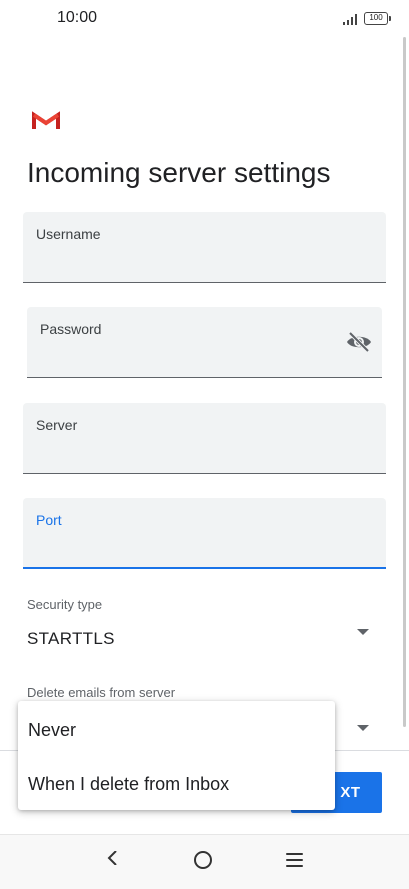  I want to click on next-button-label: XT, so click(350, 792).